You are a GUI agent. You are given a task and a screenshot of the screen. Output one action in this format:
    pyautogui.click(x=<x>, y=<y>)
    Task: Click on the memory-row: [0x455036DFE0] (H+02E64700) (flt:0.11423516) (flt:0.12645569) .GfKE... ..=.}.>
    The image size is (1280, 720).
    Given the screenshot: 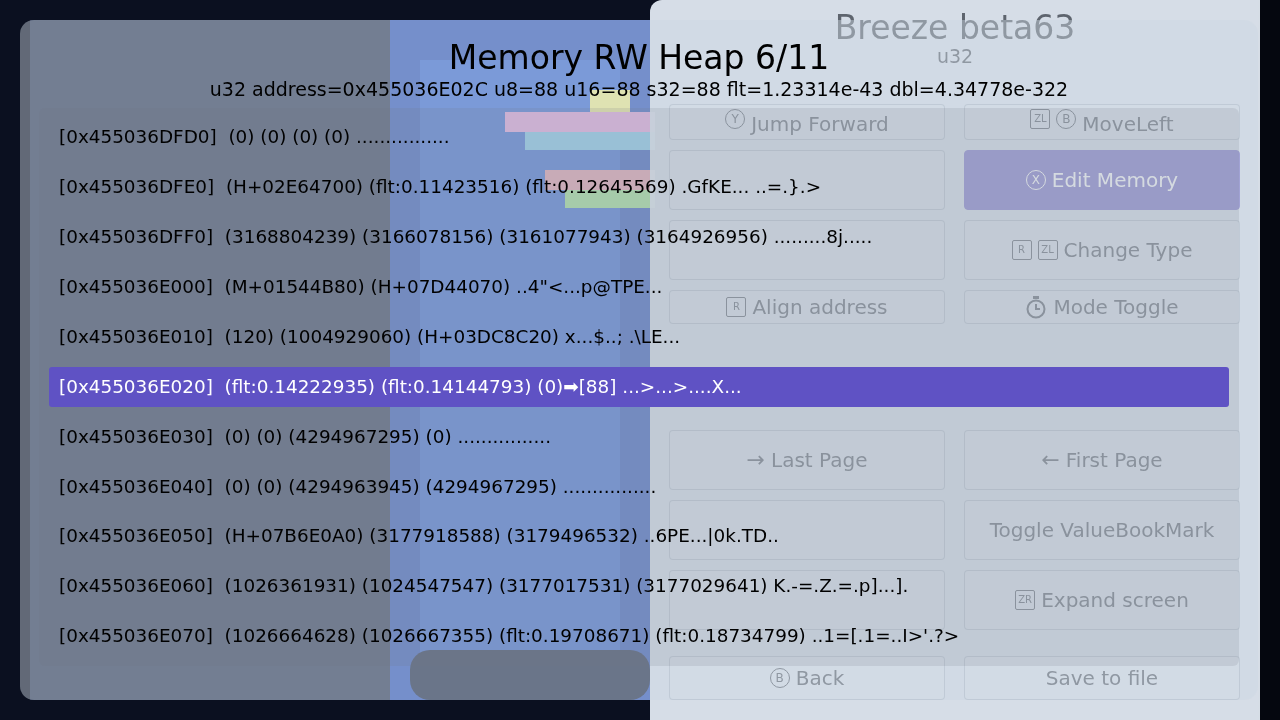 What is the action you would take?
    pyautogui.click(x=440, y=187)
    